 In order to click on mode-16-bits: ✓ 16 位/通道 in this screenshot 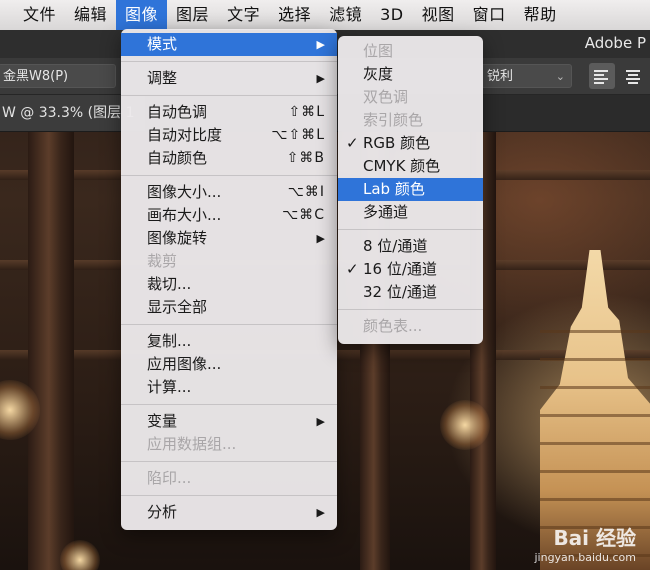, I will do `click(410, 269)`.